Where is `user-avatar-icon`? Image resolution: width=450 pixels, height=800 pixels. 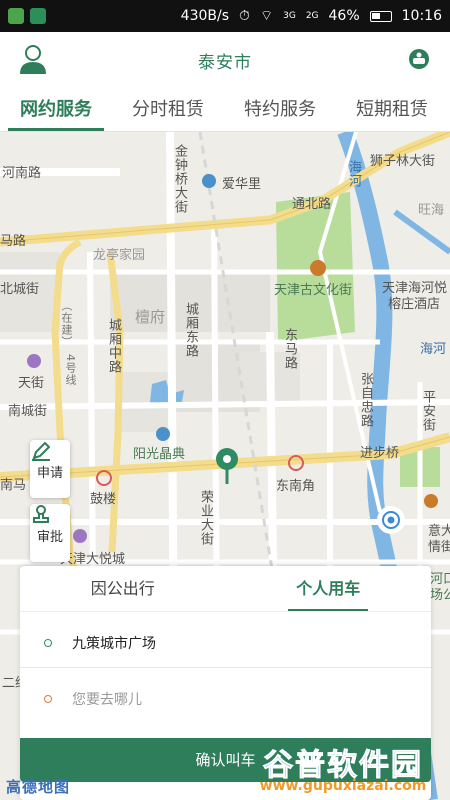 user-avatar-icon is located at coordinates (33, 59).